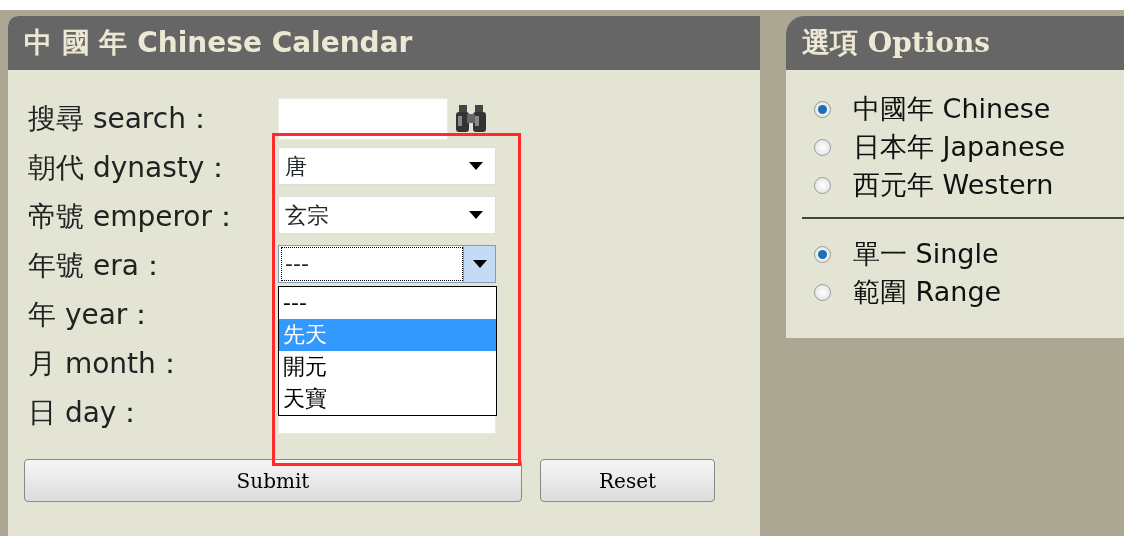 The height and width of the screenshot is (536, 1124). What do you see at coordinates (387, 215) in the screenshot?
I see `dropdown-field: 玄宗` at bounding box center [387, 215].